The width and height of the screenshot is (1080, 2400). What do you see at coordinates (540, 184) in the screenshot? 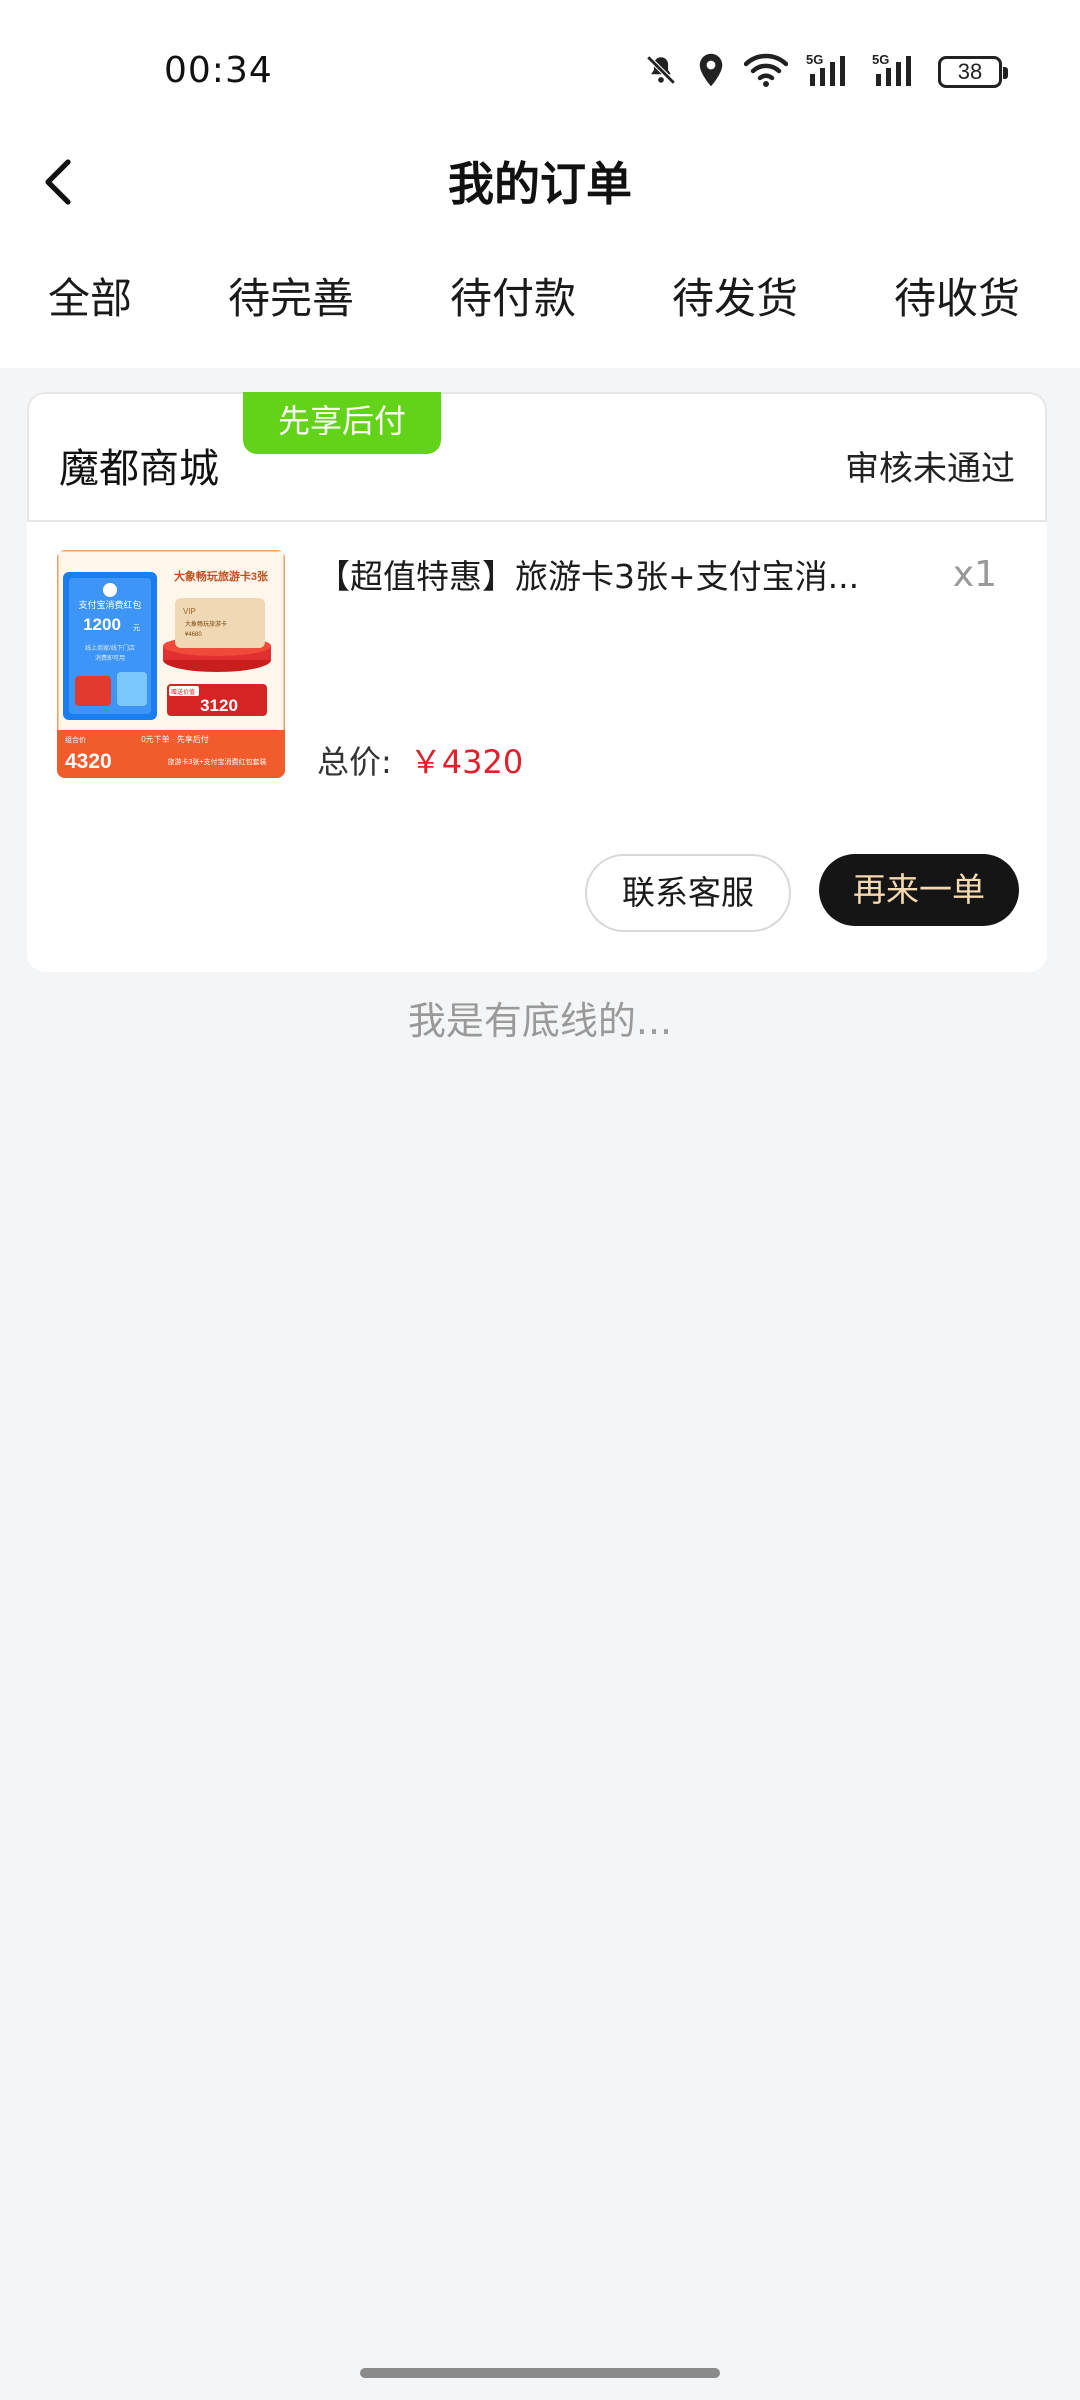
I see `page-title: 我的订单` at bounding box center [540, 184].